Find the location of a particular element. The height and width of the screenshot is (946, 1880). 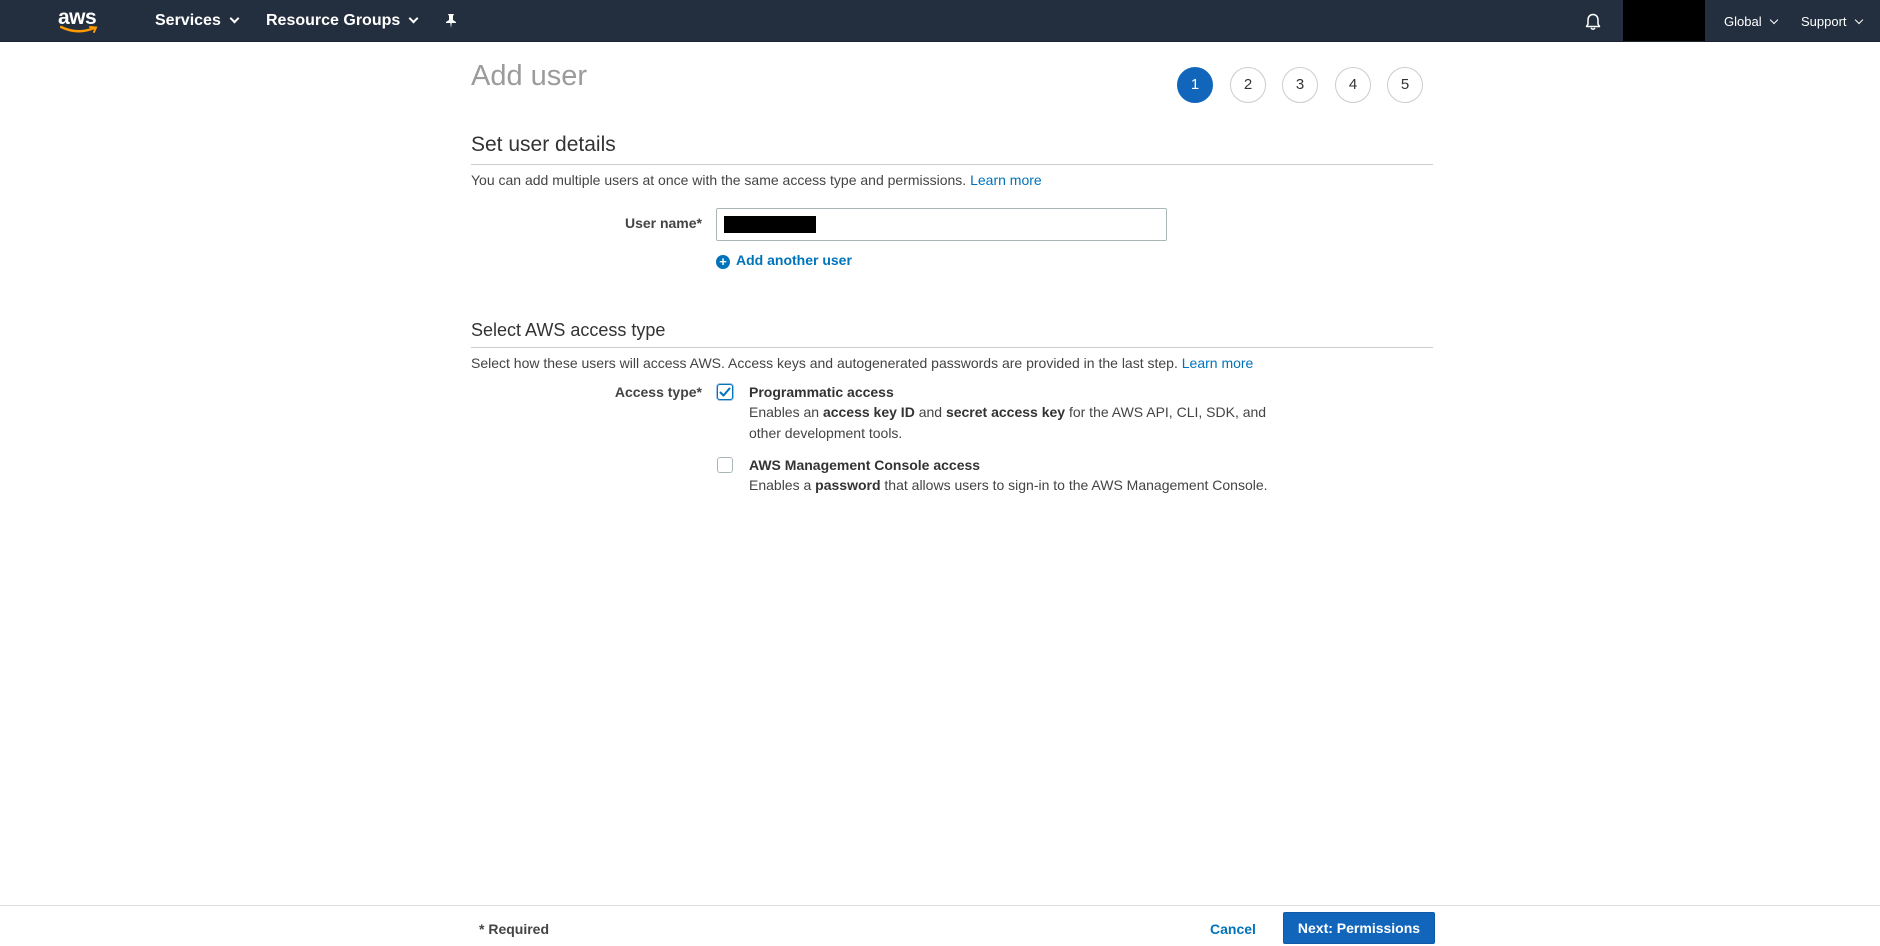

services-menu: Services is located at coordinates (197, 21).